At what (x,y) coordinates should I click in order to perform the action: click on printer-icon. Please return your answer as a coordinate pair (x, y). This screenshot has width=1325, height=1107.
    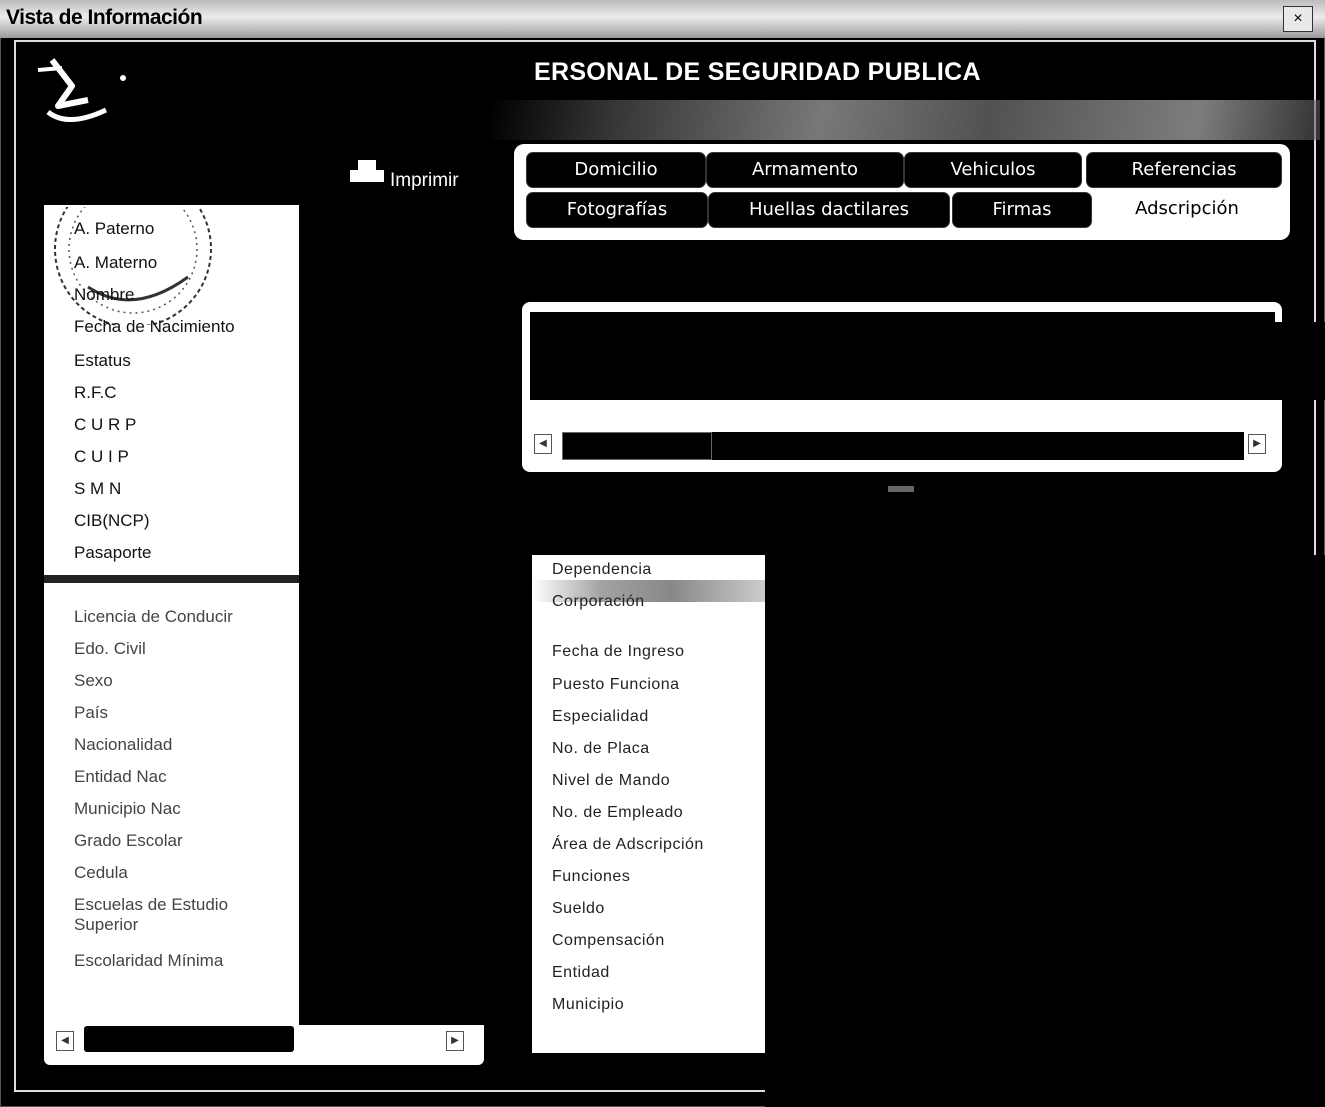
    Looking at the image, I should click on (367, 172).